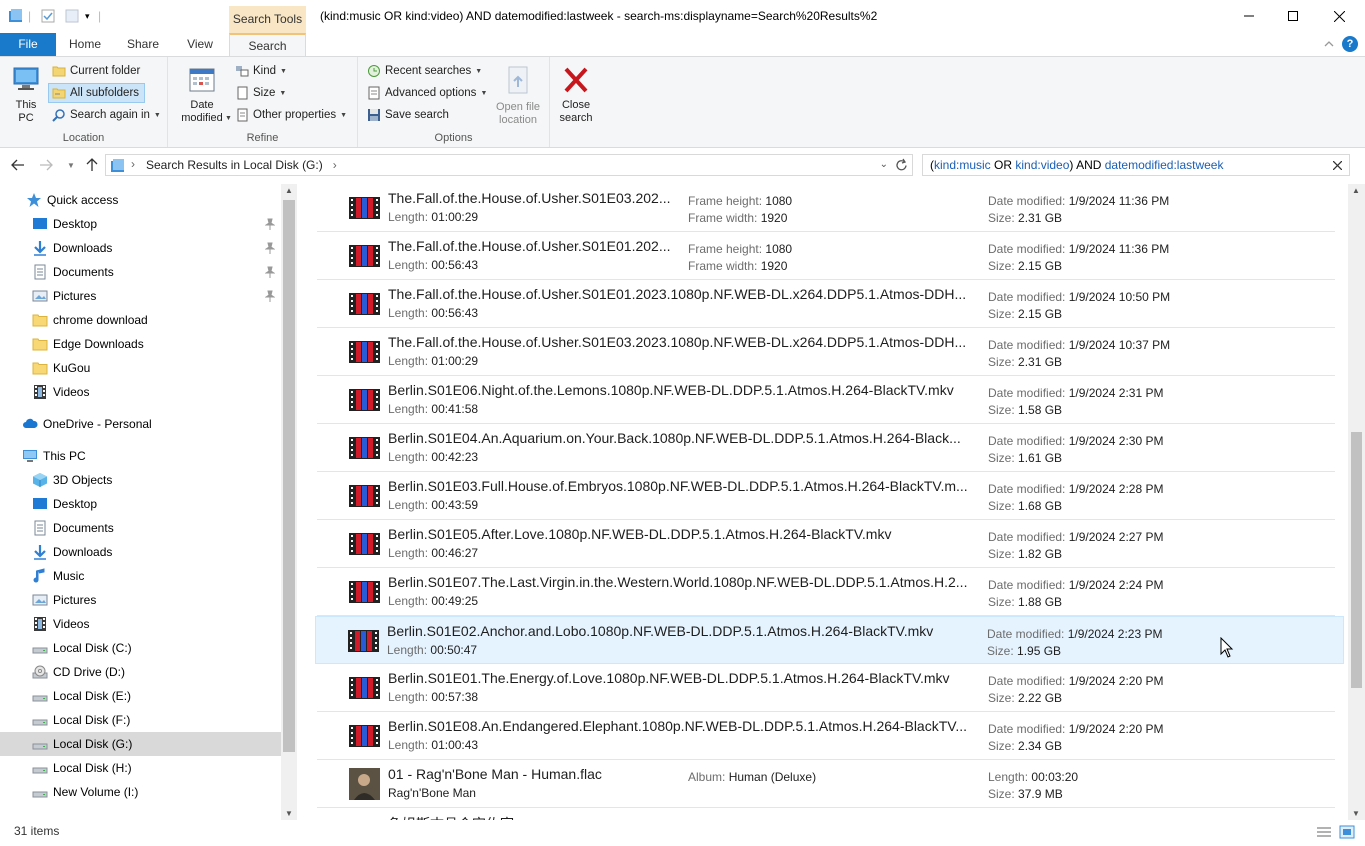 The width and height of the screenshot is (1365, 846). Describe the element at coordinates (92, 165) in the screenshot. I see `up-button` at that location.